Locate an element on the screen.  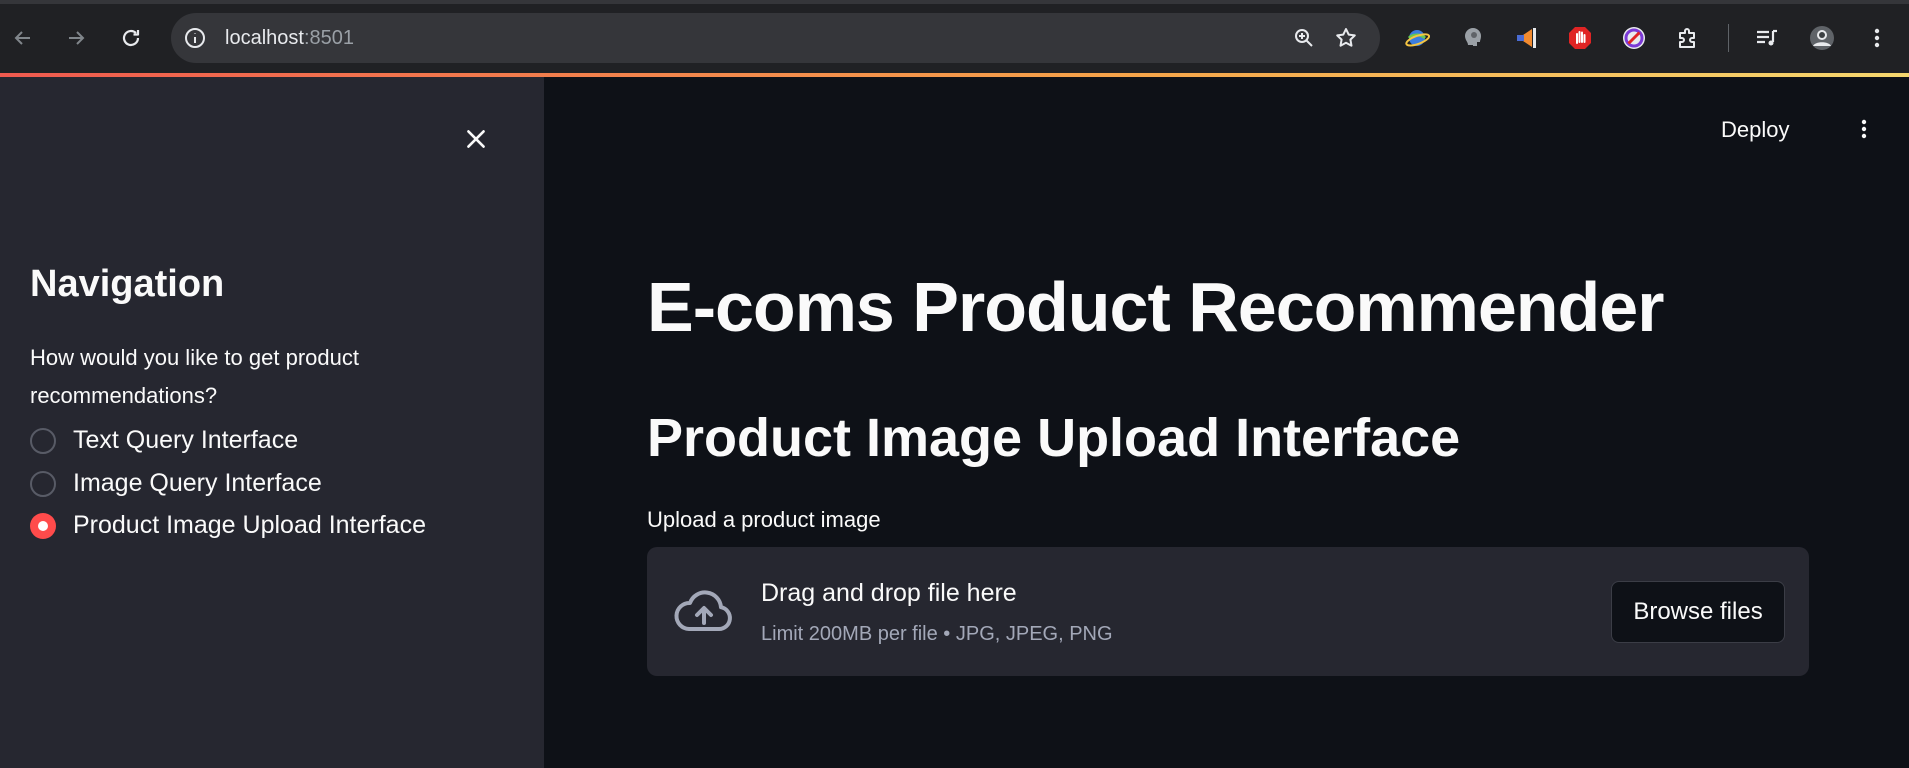
bookmark-star-icon is located at coordinates (1346, 38).